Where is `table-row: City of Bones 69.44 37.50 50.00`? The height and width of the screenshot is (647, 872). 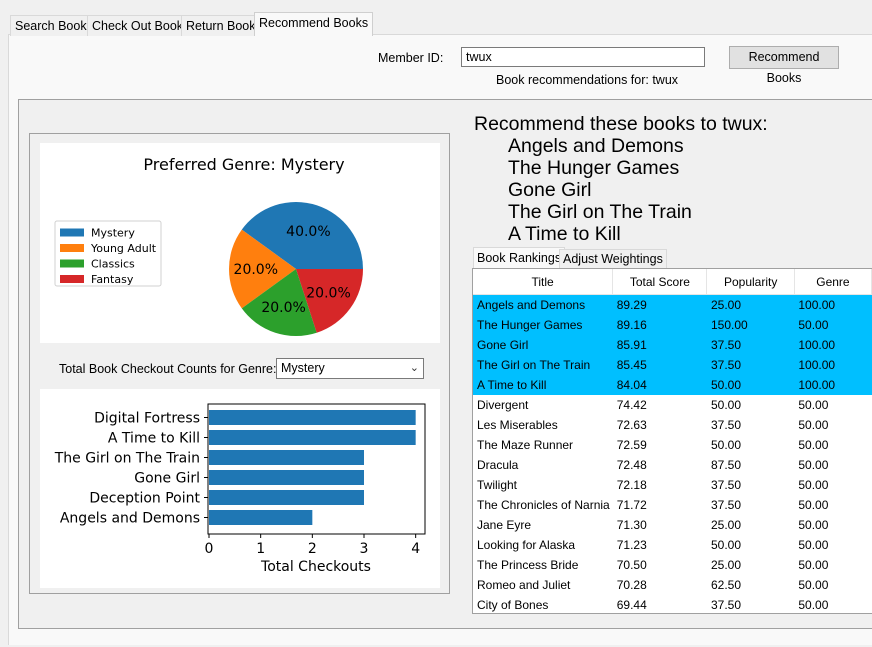
table-row: City of Bones 69.44 37.50 50.00 is located at coordinates (672, 604).